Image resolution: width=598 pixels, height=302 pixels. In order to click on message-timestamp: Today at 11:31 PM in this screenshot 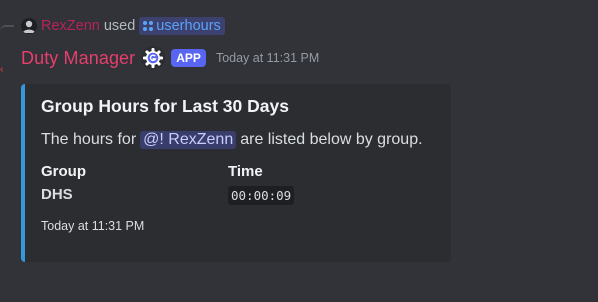, I will do `click(267, 58)`.